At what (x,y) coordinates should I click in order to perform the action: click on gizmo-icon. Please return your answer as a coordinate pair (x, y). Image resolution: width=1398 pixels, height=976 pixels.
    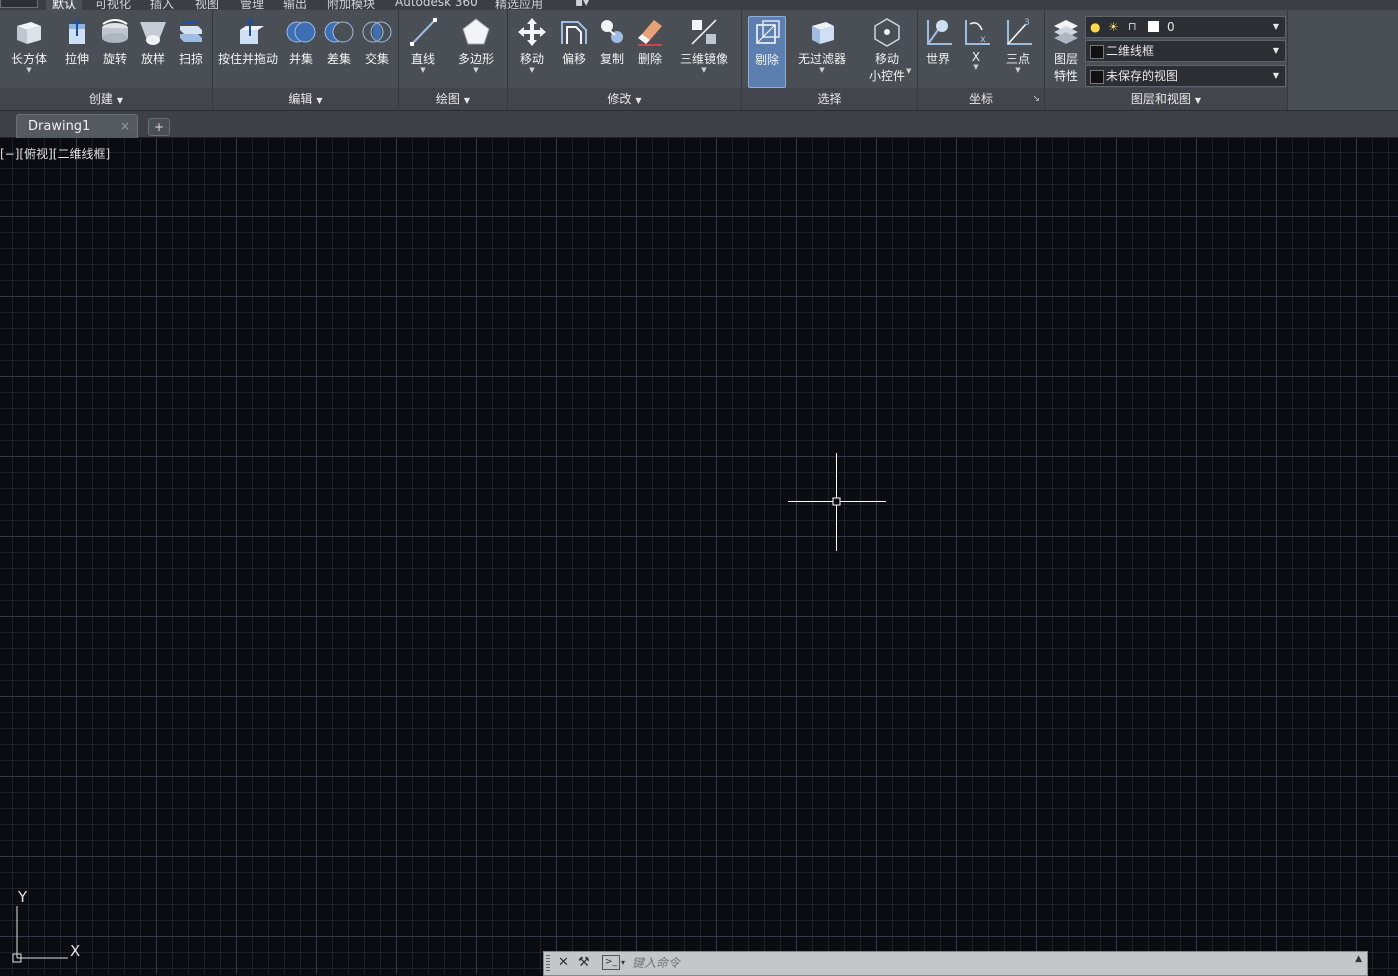
    Looking at the image, I should click on (887, 32).